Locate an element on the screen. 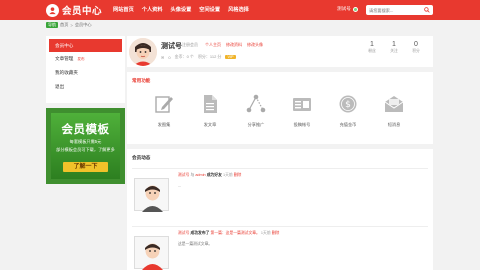  sidebar-item-label: 退出 is located at coordinates (60, 86).